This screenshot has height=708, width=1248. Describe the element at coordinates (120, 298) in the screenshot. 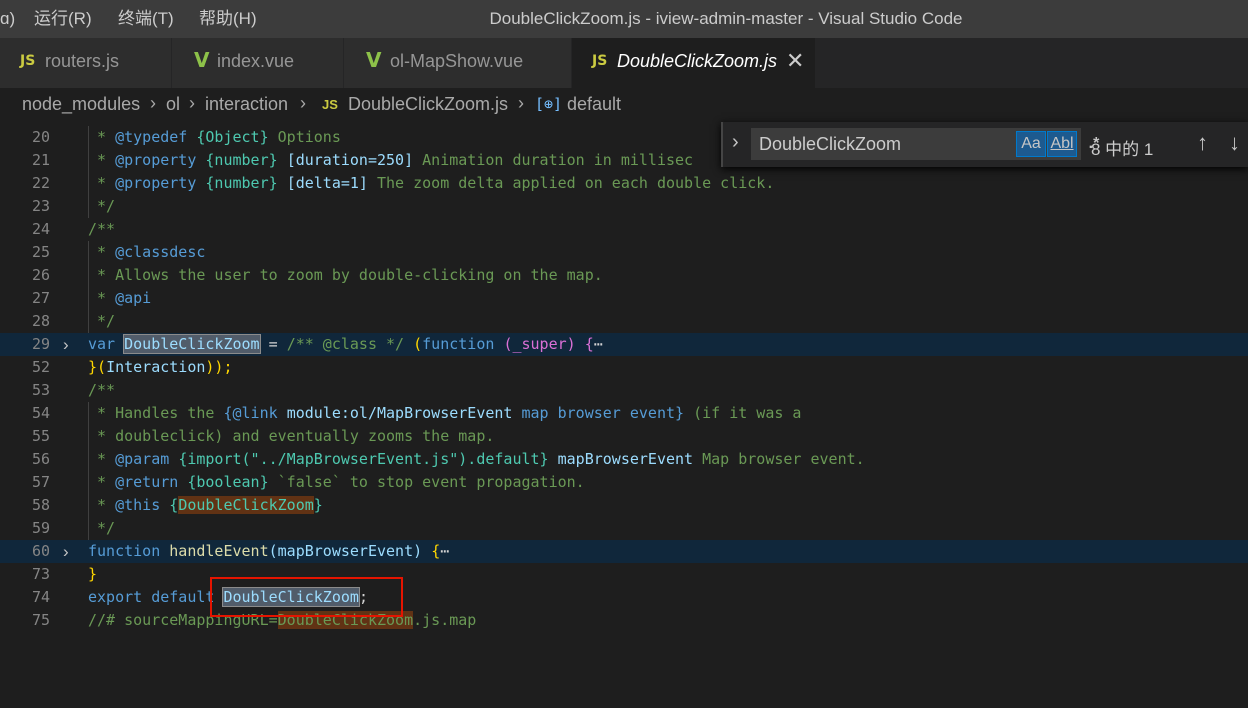

I see `code-text: * @api` at that location.